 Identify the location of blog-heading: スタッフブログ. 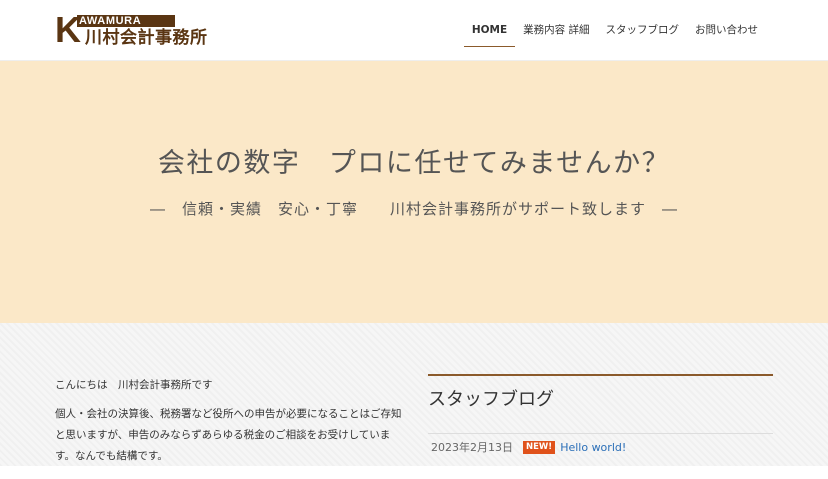
(491, 399).